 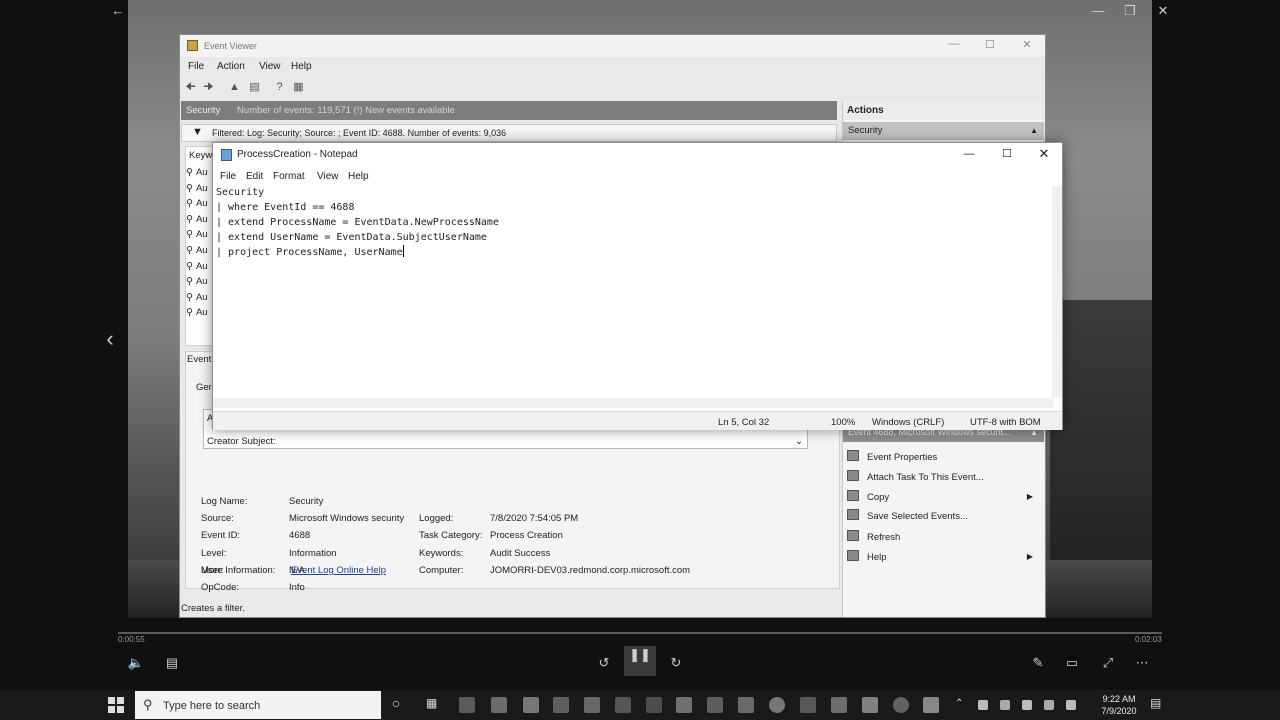 What do you see at coordinates (963, 706) in the screenshot?
I see `system-tray-chevron-icon: ⌃` at bounding box center [963, 706].